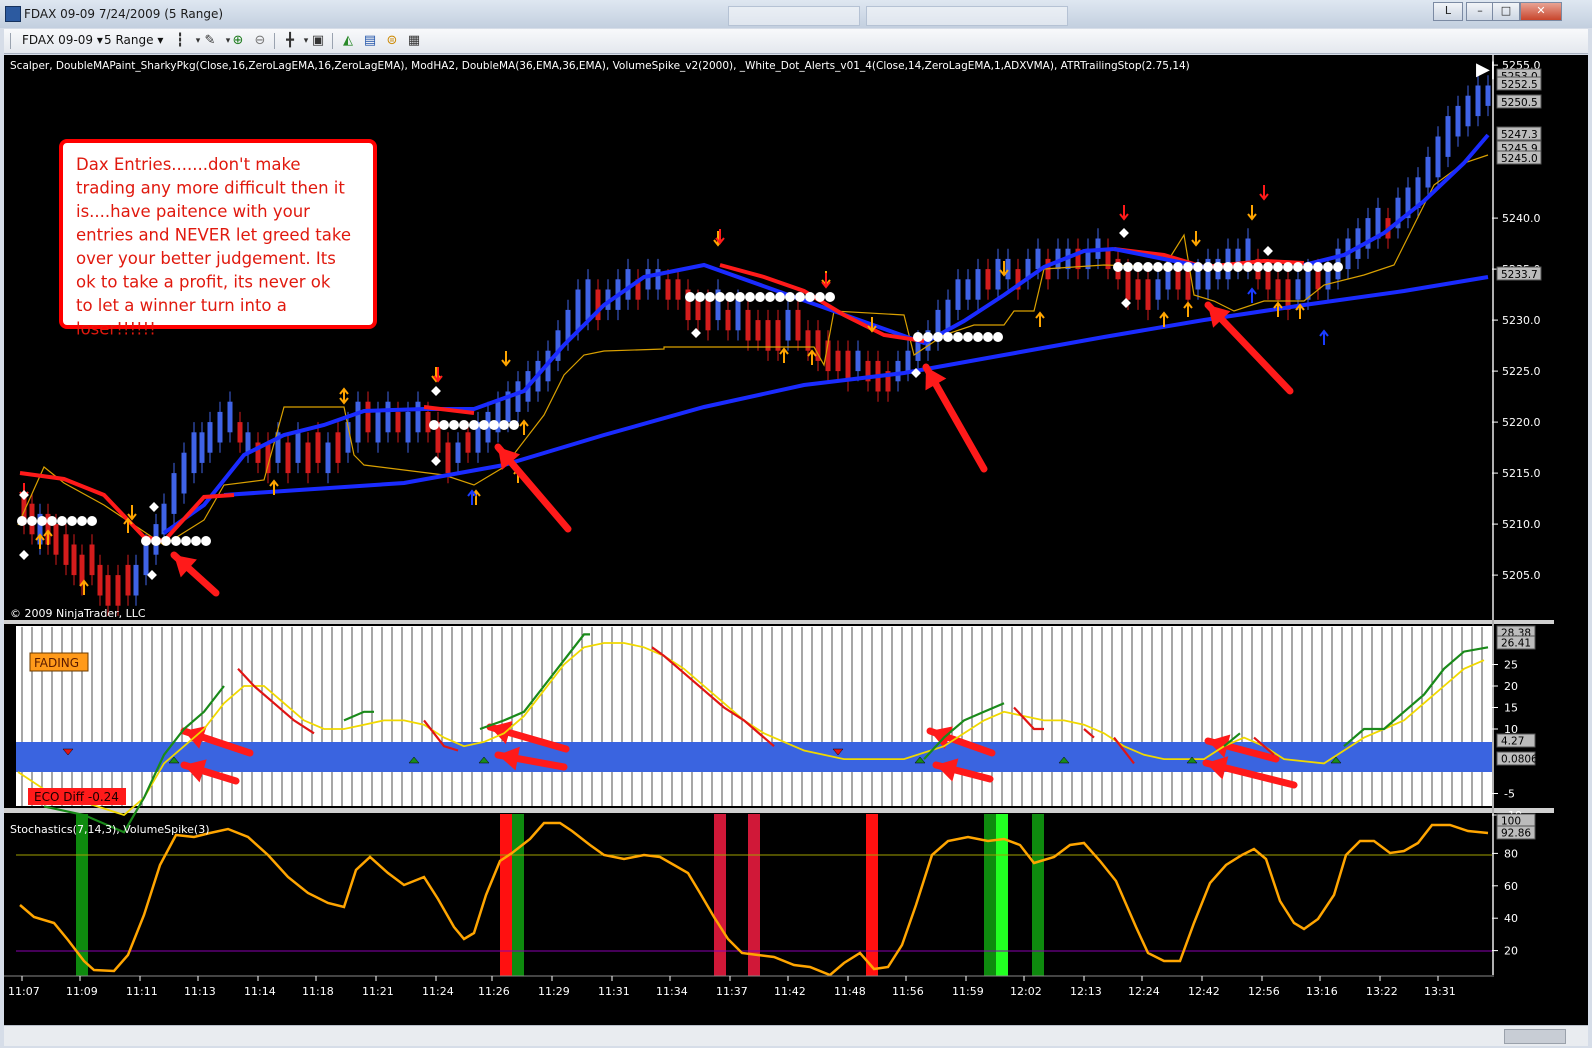 This screenshot has width=1592, height=1048. I want to click on time-tick-label: 11:09, so click(82, 991).